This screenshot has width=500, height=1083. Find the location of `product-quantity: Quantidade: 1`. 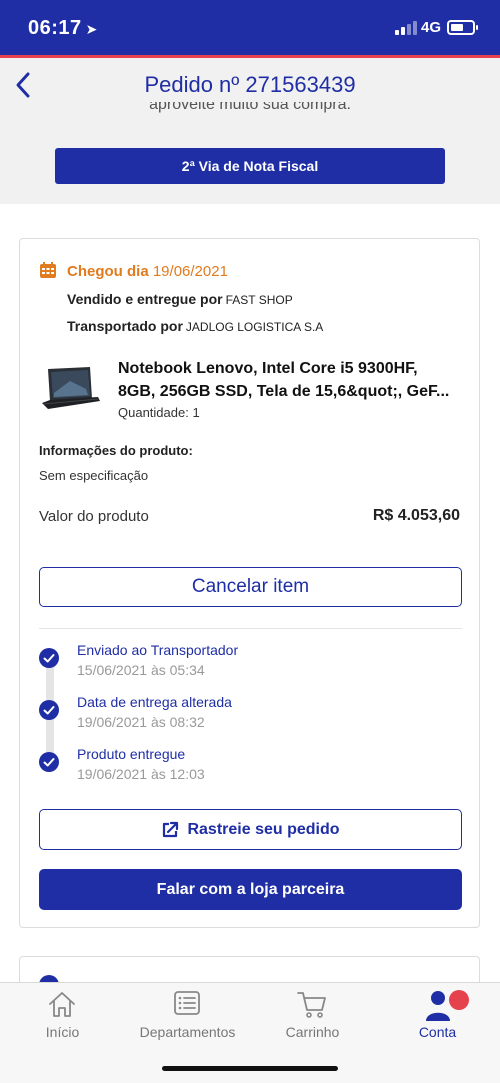

product-quantity: Quantidade: 1 is located at coordinates (159, 412).